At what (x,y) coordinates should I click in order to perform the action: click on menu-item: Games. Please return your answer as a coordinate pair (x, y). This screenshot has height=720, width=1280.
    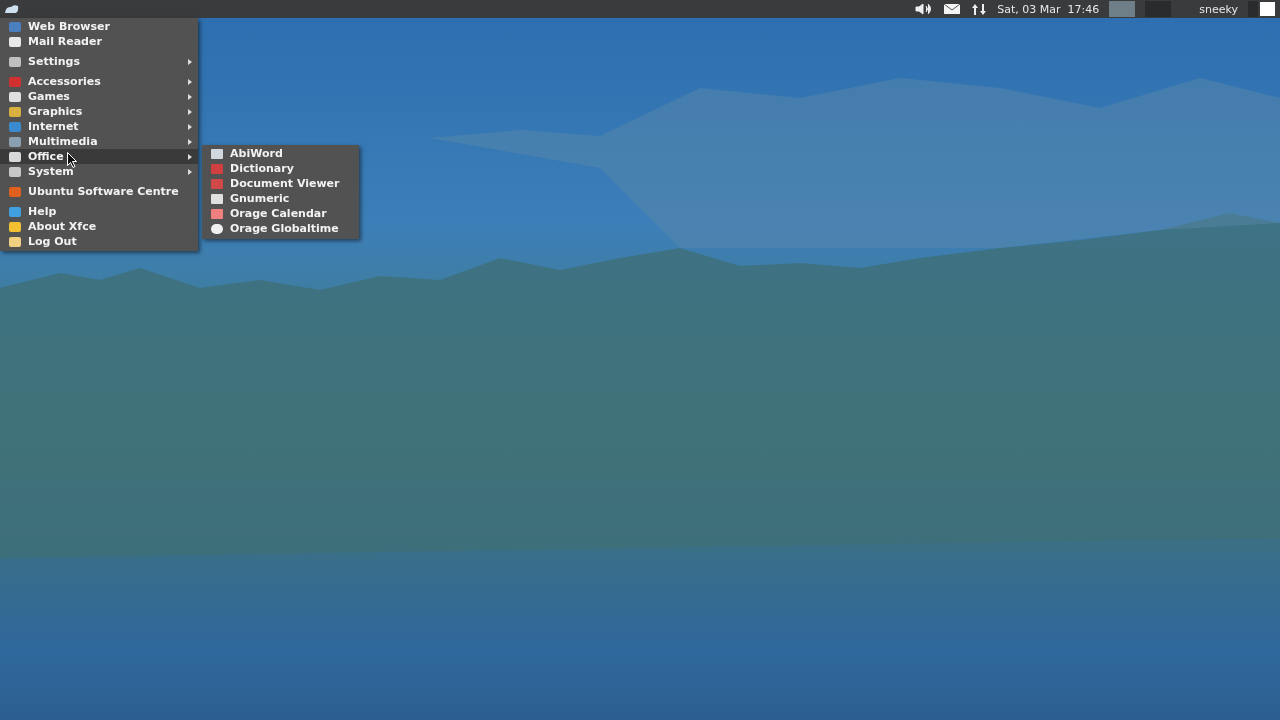
    Looking at the image, I should click on (99, 96).